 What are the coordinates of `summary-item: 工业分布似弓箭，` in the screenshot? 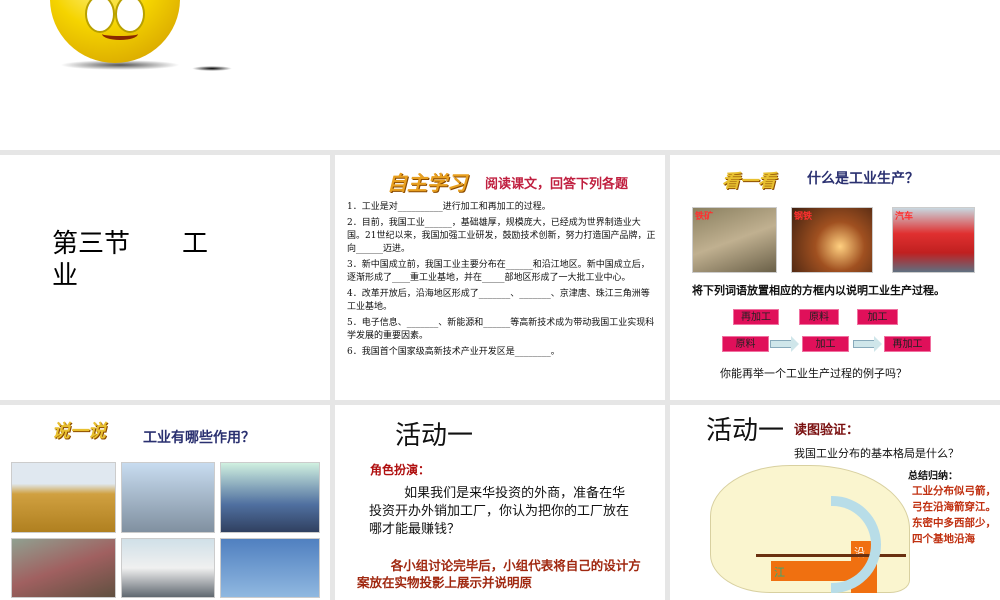 It's located at (954, 491).